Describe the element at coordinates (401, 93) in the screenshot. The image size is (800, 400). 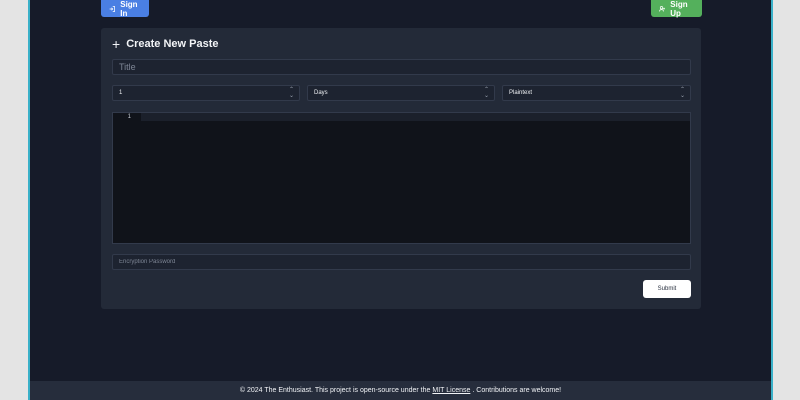
I see `expiry-unit-select: Days ⌃ ⌄` at that location.